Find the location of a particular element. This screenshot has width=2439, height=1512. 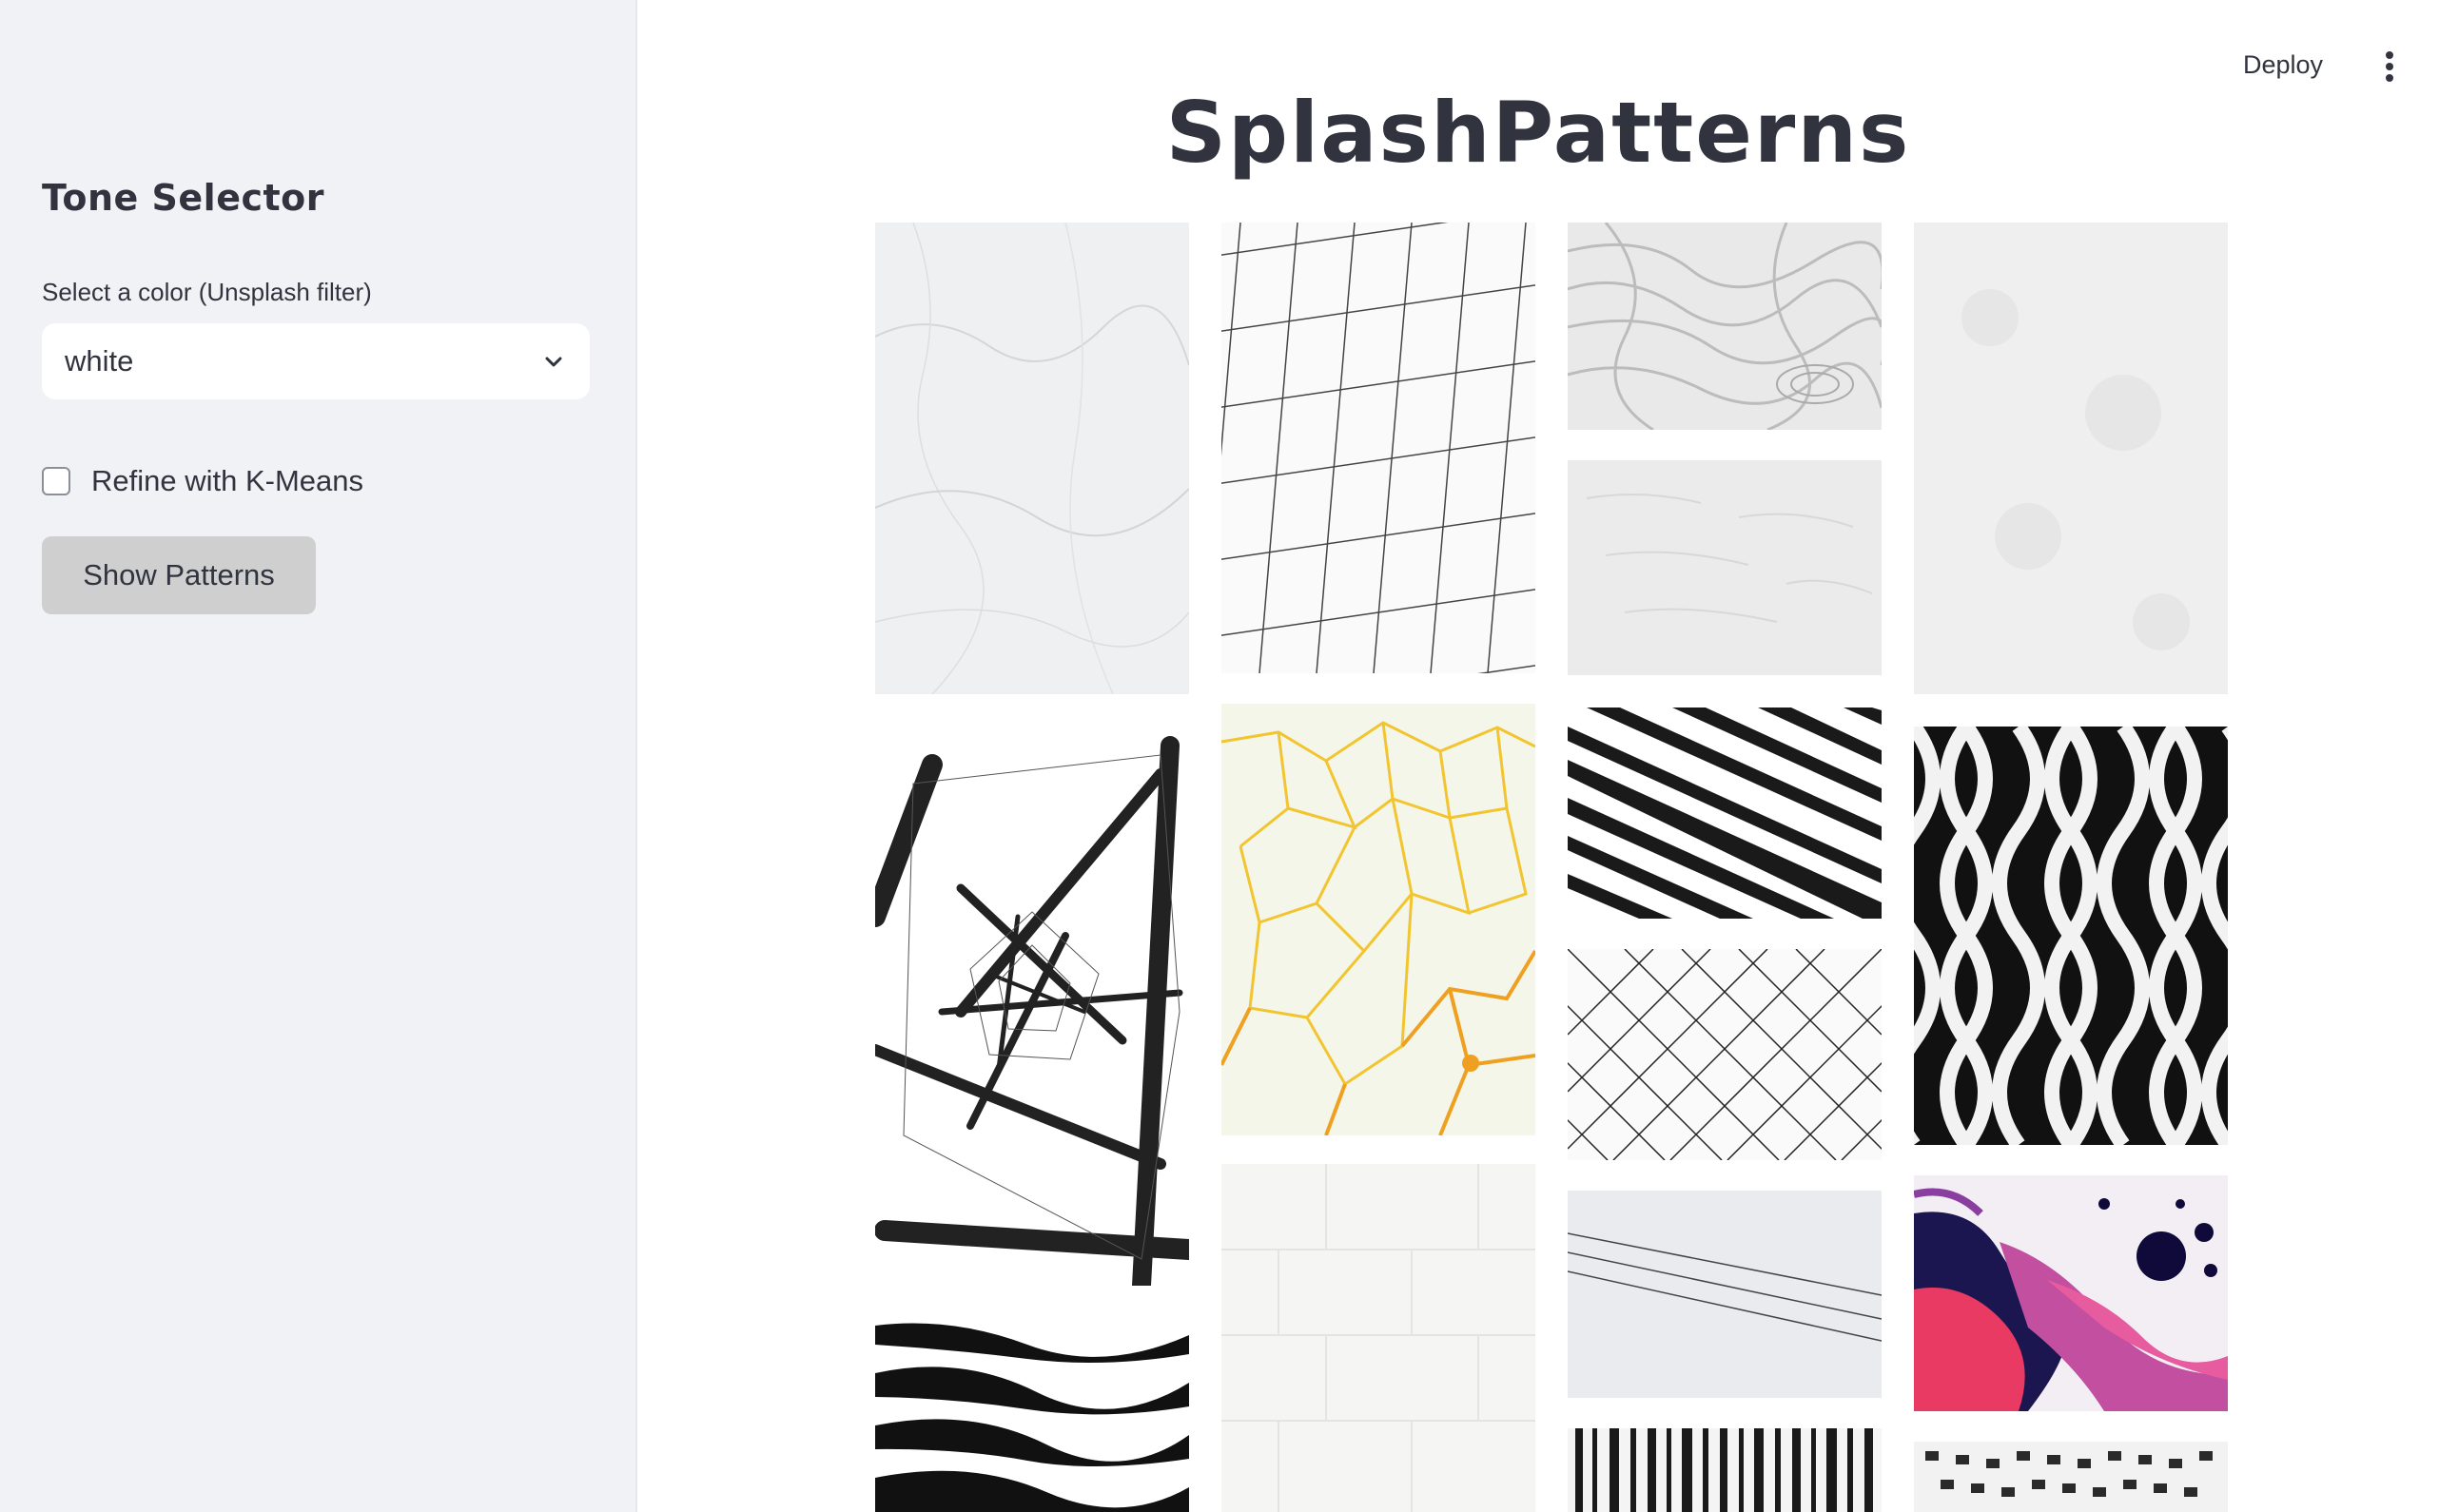

color-select: white is located at coordinates (316, 361).